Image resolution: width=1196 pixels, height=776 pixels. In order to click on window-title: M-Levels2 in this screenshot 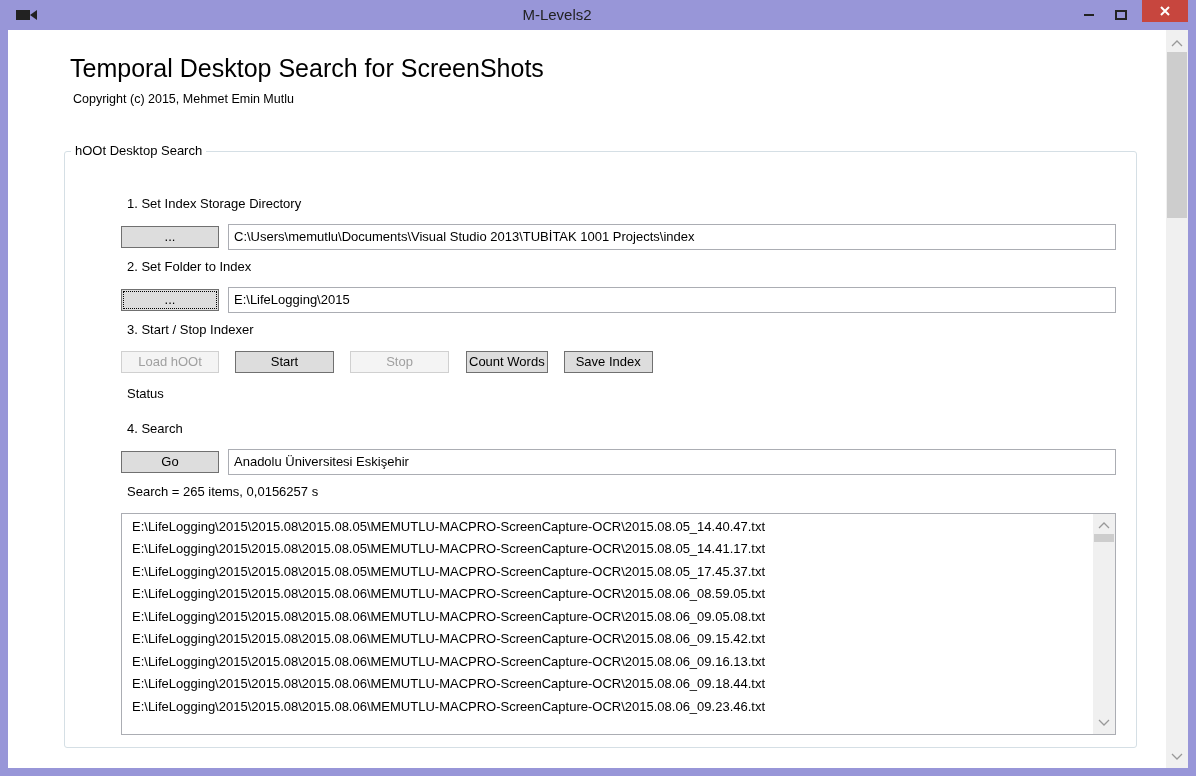, I will do `click(557, 14)`.